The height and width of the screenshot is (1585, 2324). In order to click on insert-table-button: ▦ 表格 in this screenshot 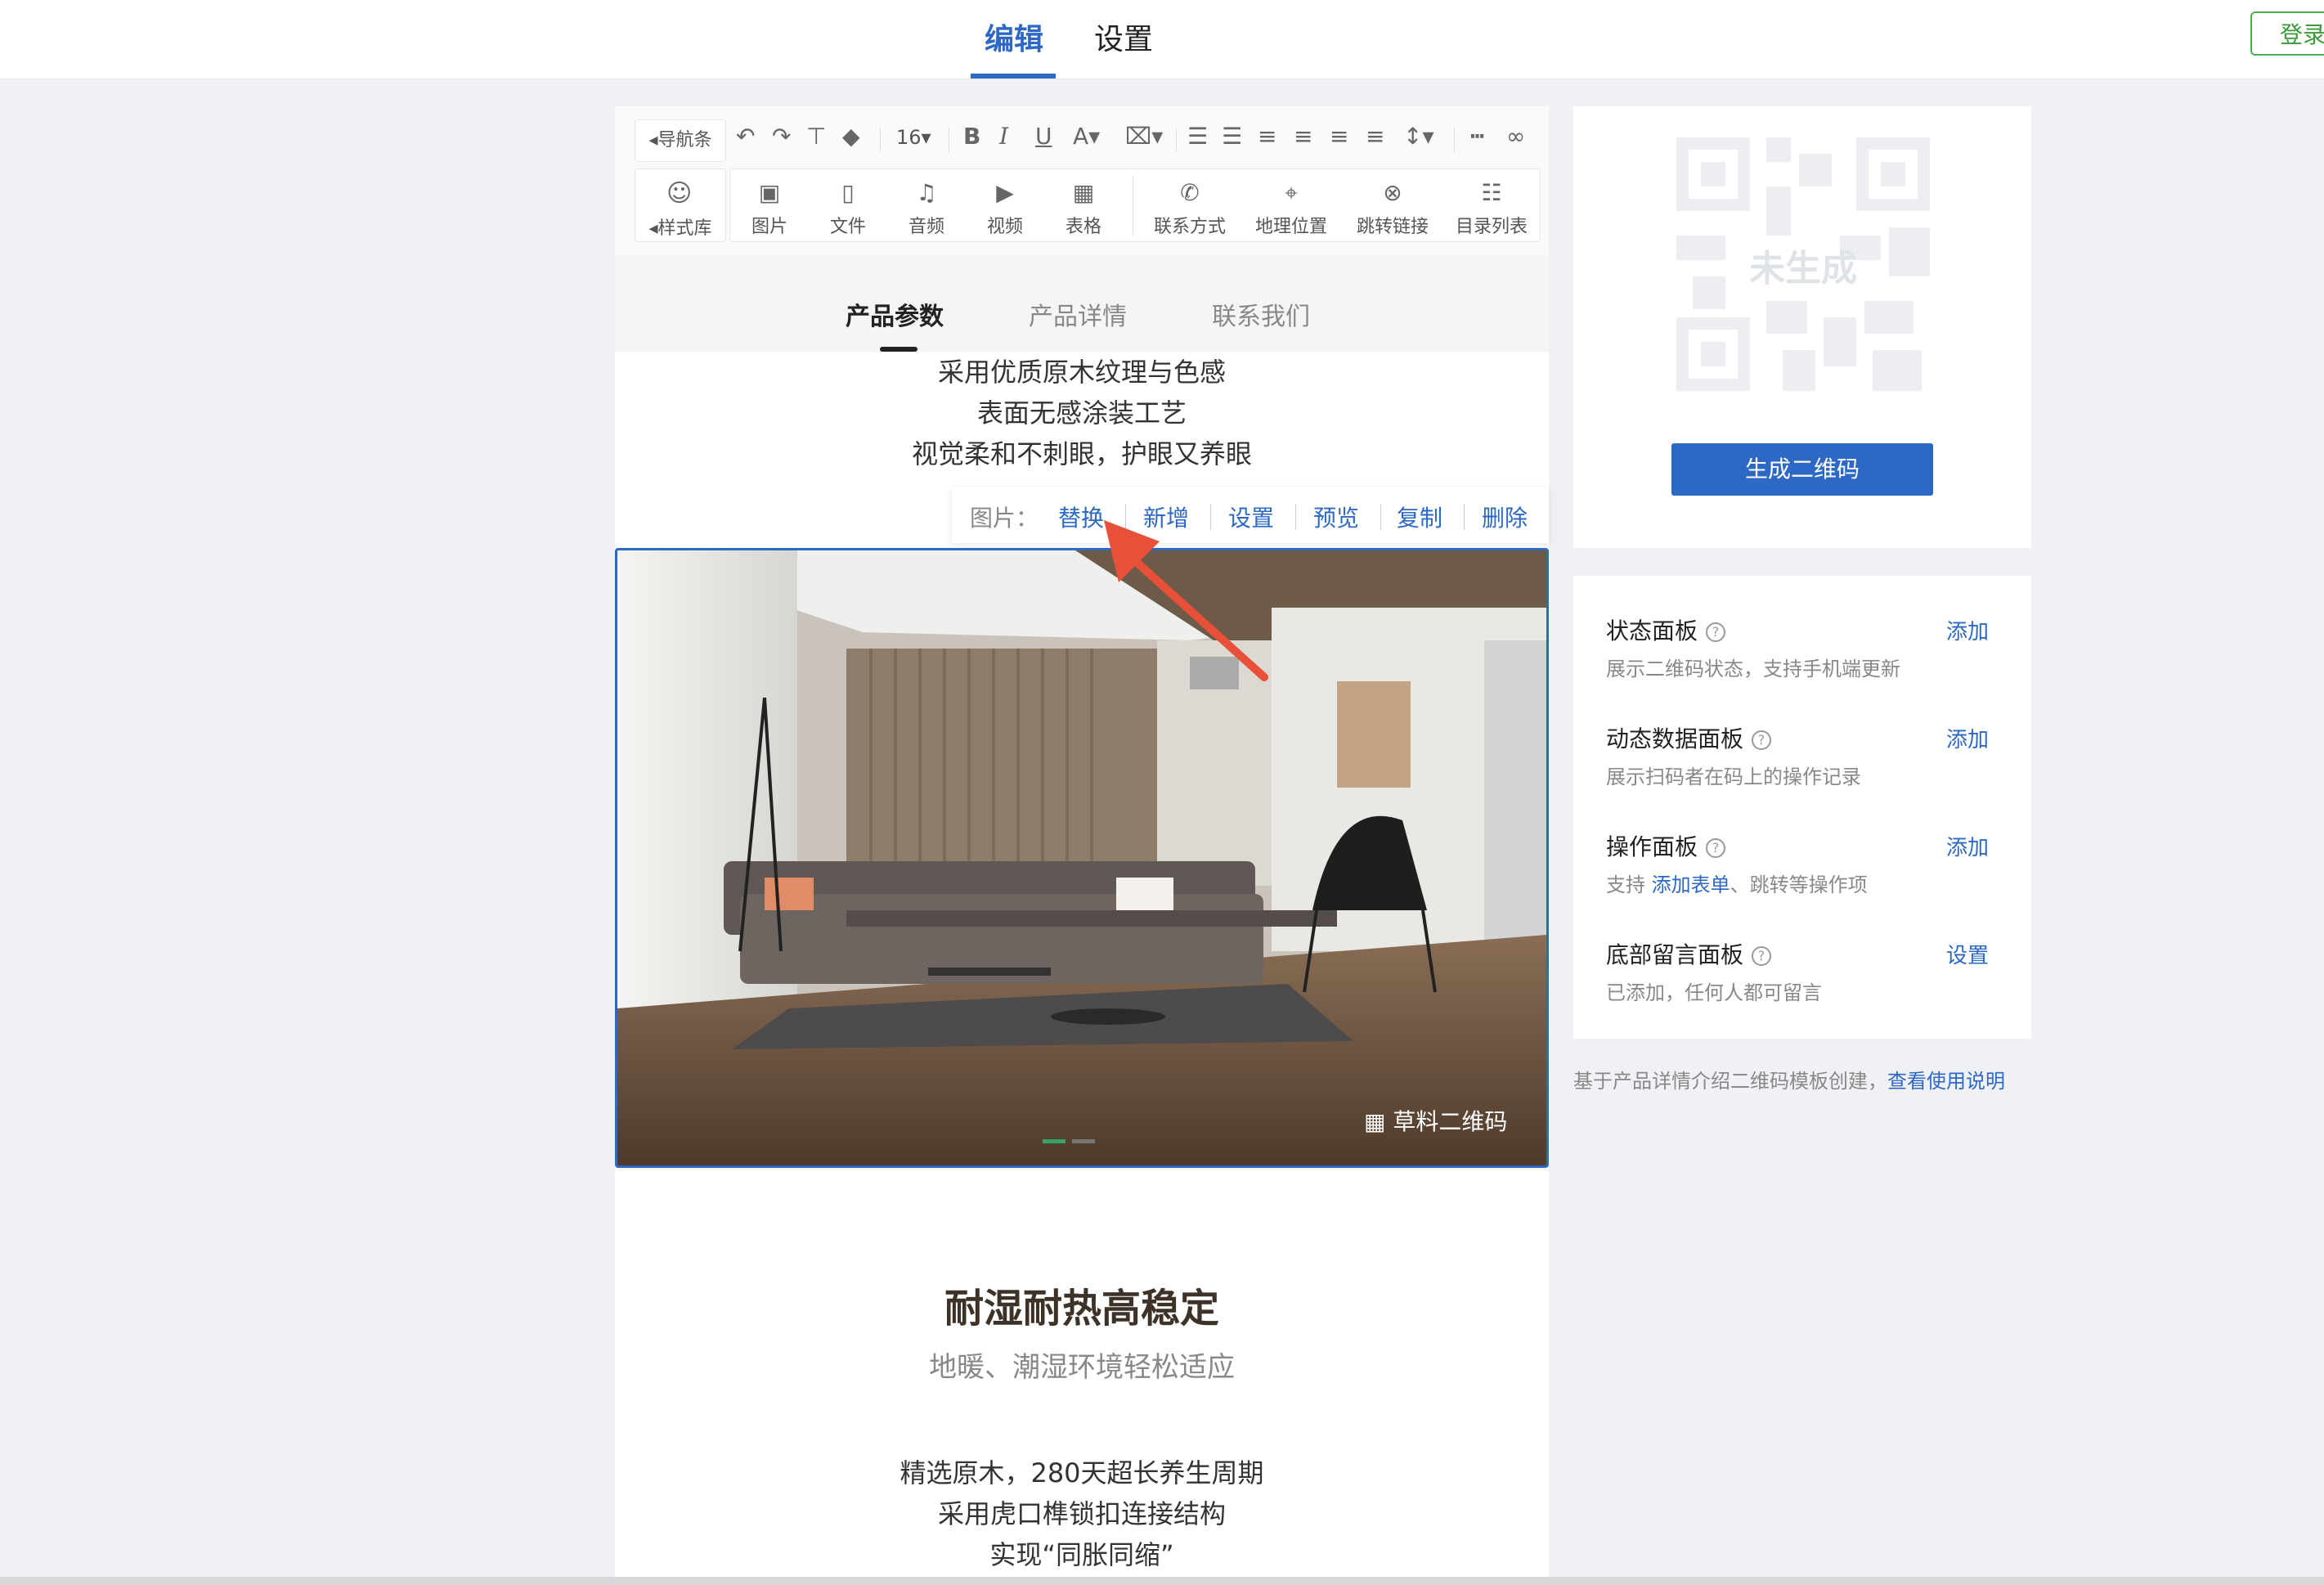, I will do `click(1083, 205)`.